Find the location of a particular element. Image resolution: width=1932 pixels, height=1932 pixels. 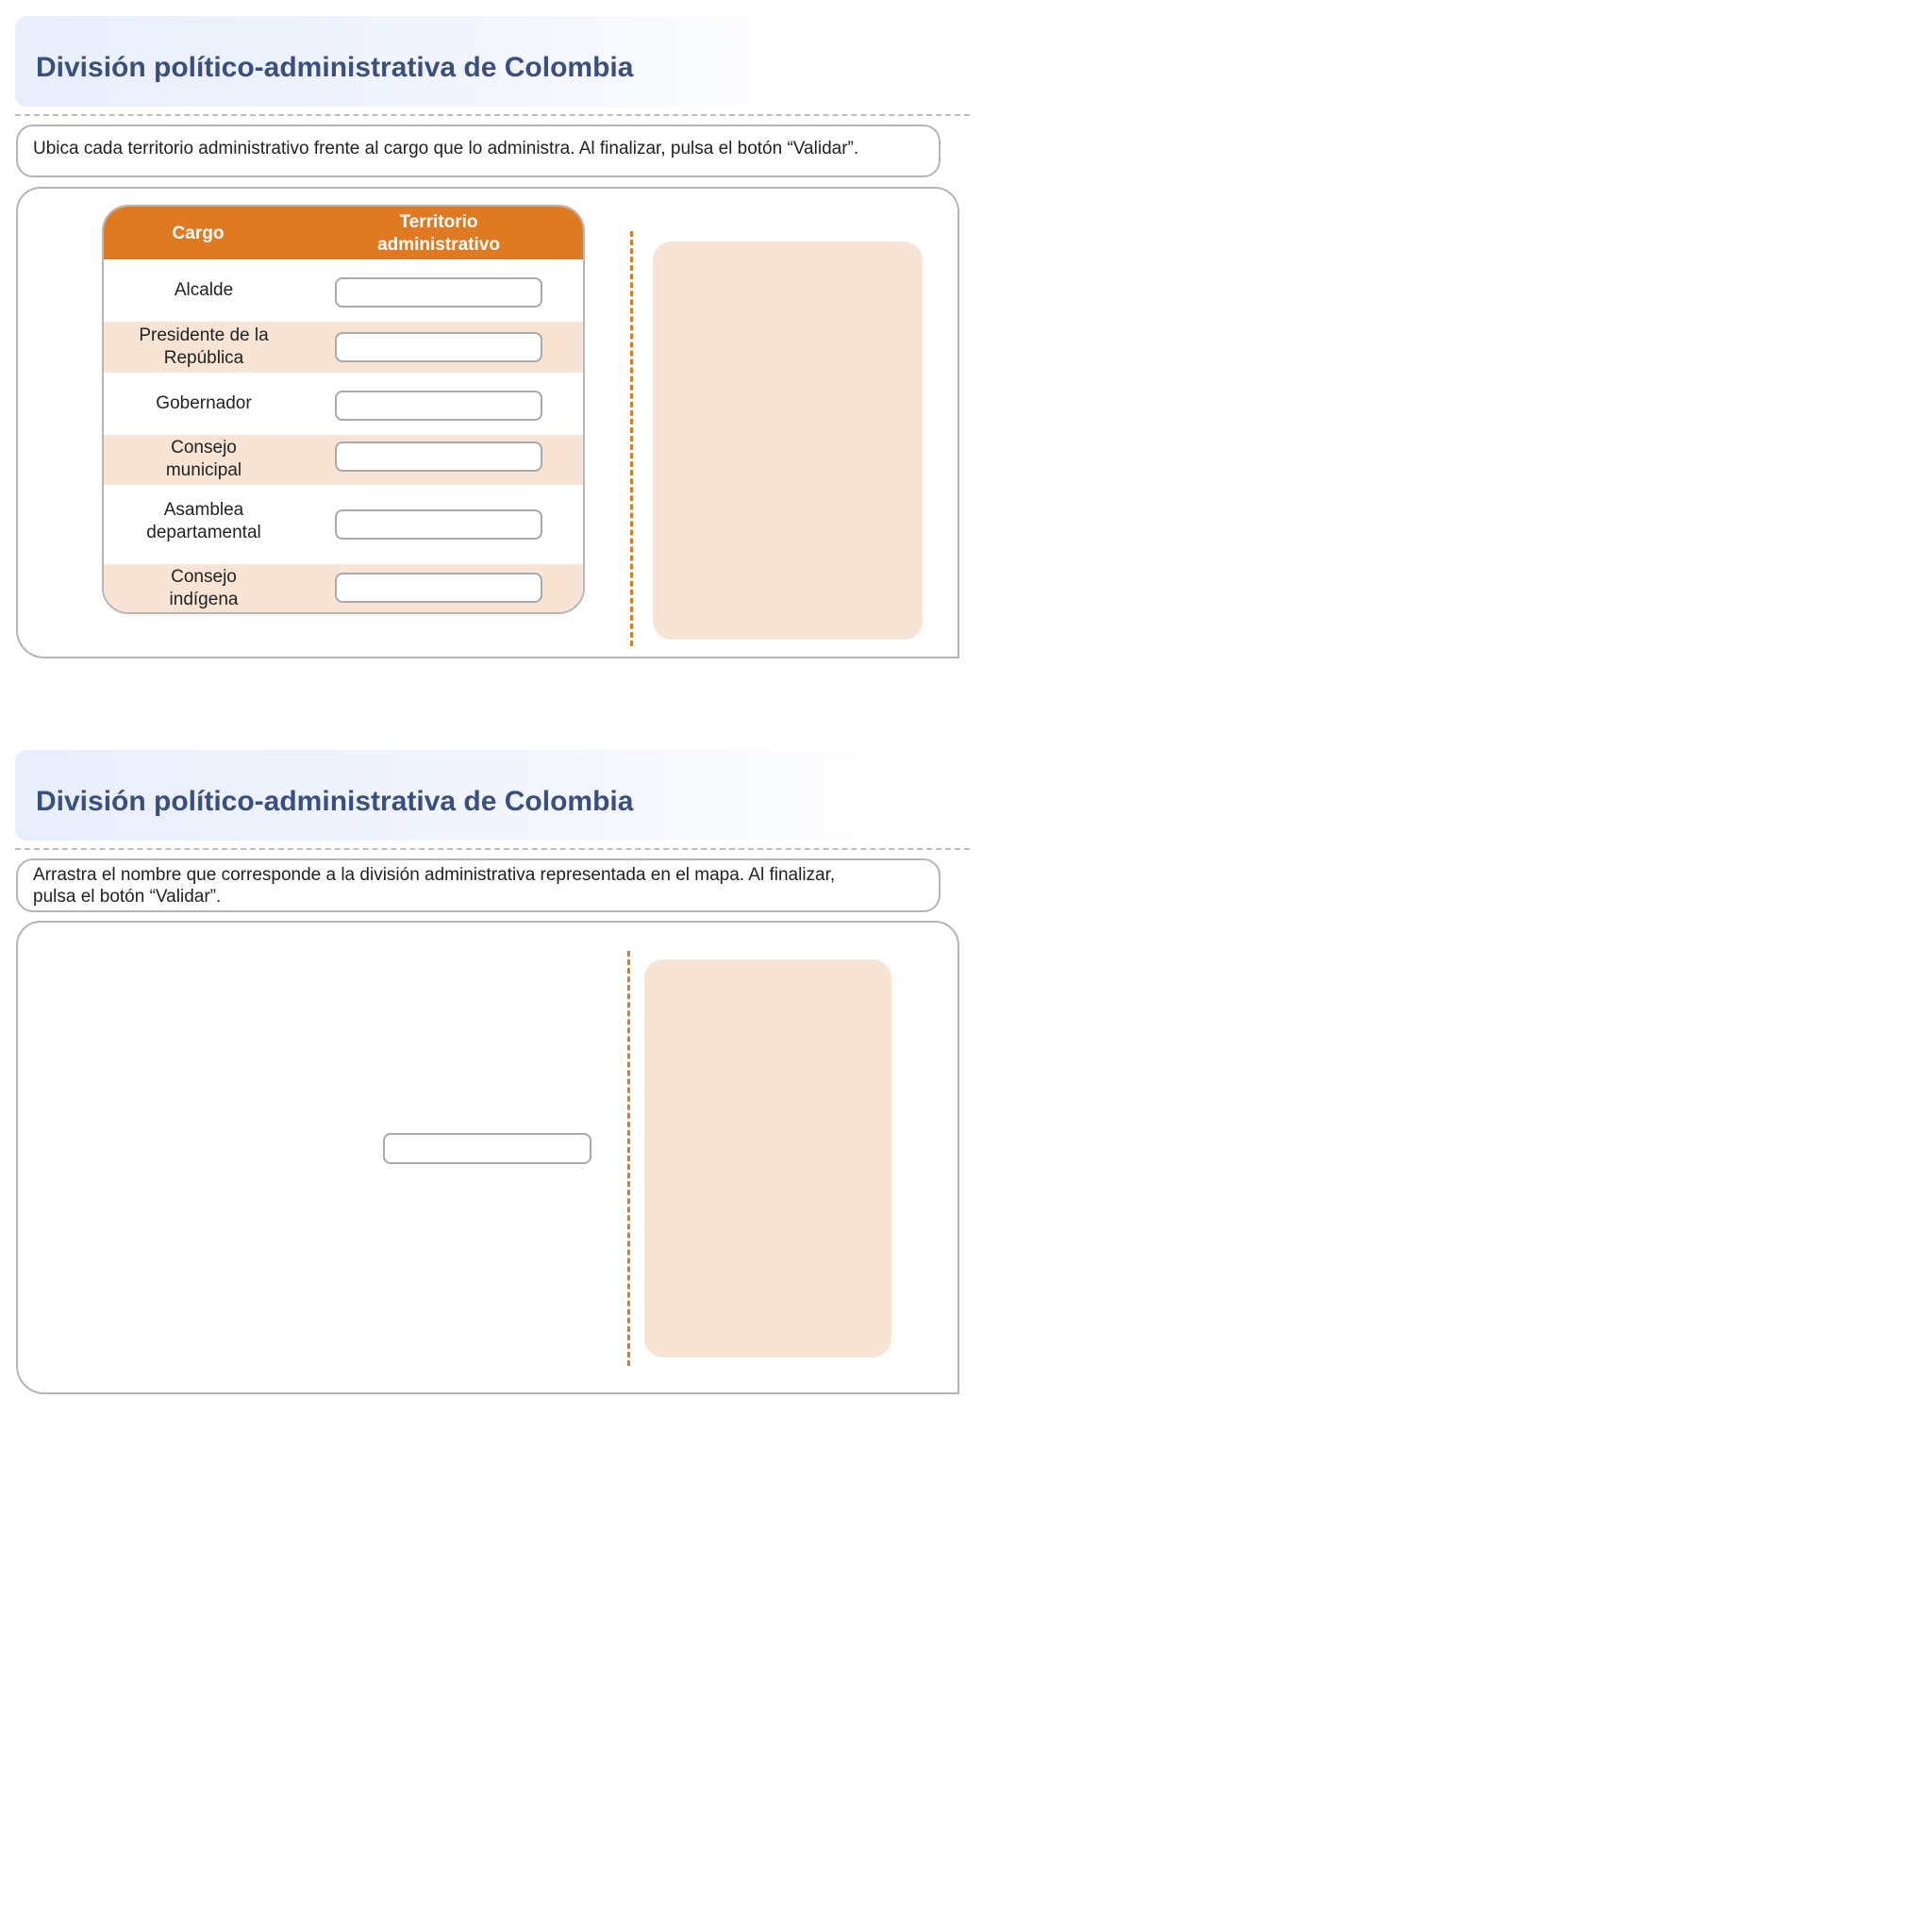

drop-slot-gobernador is located at coordinates (439, 406).